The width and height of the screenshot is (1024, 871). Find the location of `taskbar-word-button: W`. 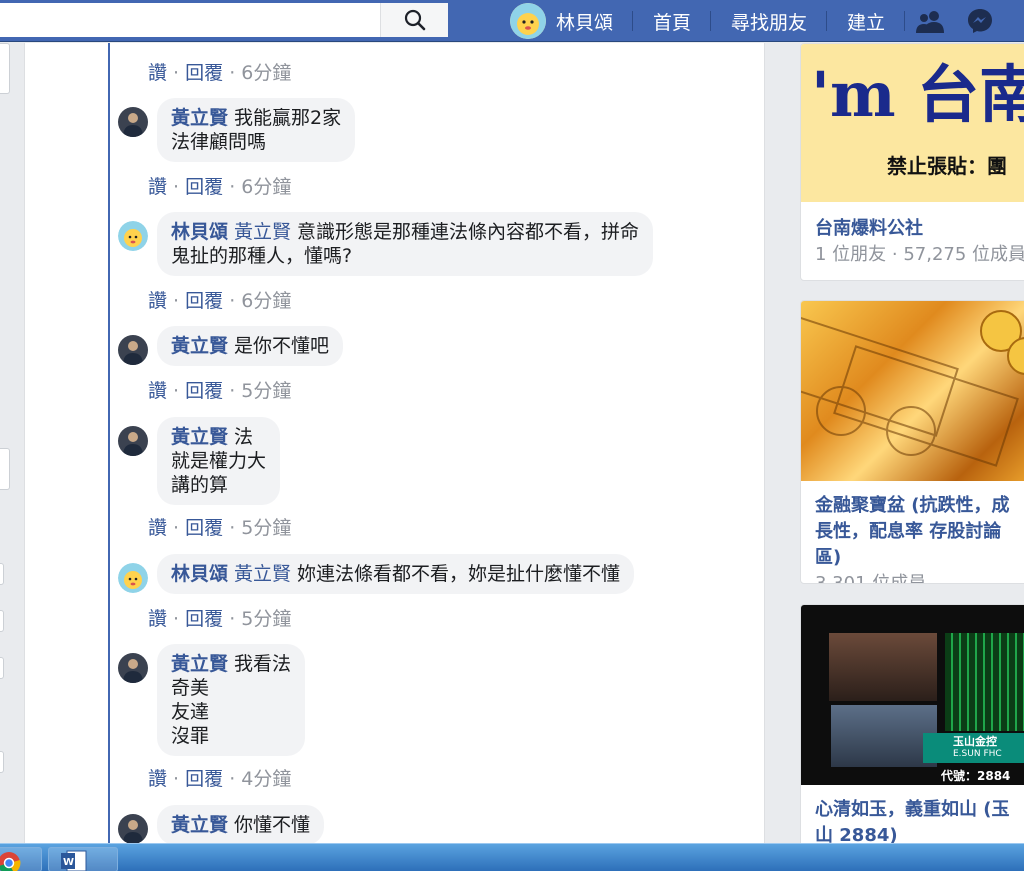

taskbar-word-button: W is located at coordinates (83, 859).